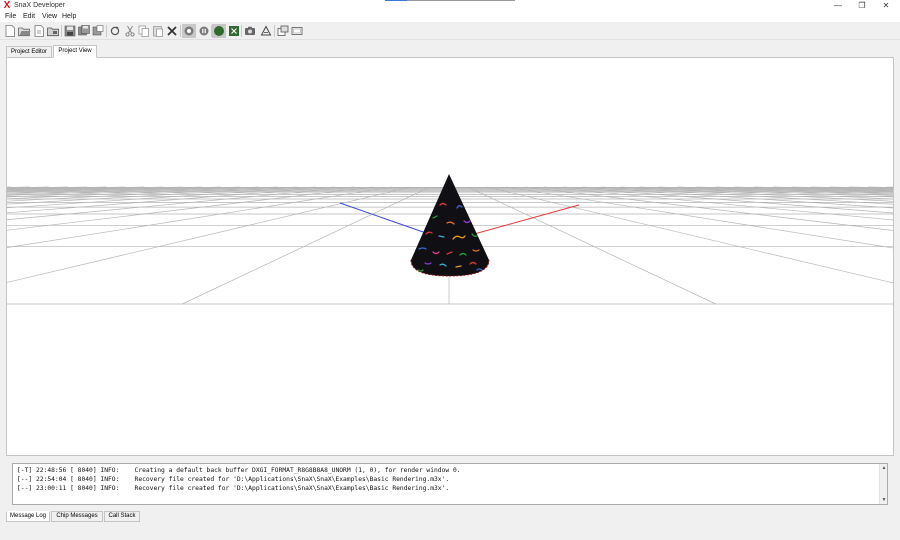  What do you see at coordinates (461, 0) in the screenshot?
I see `title-accent-gray` at bounding box center [461, 0].